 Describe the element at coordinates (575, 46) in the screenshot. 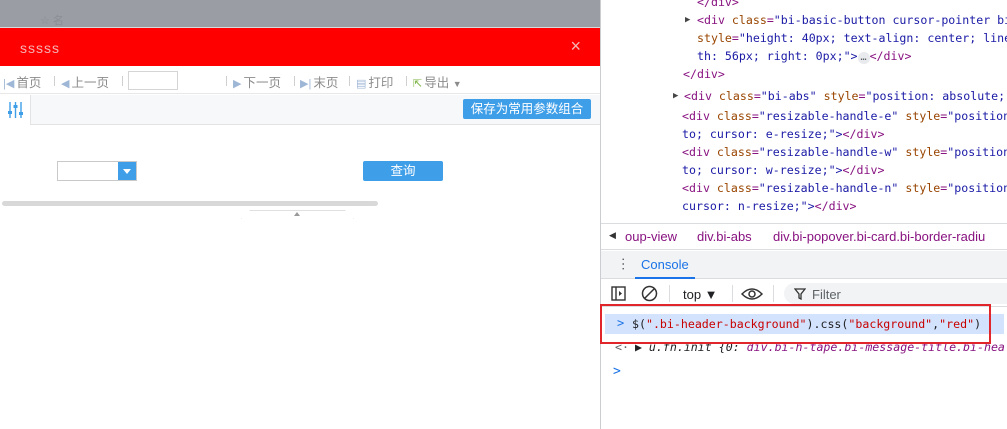

I see `close-icon: ×` at that location.